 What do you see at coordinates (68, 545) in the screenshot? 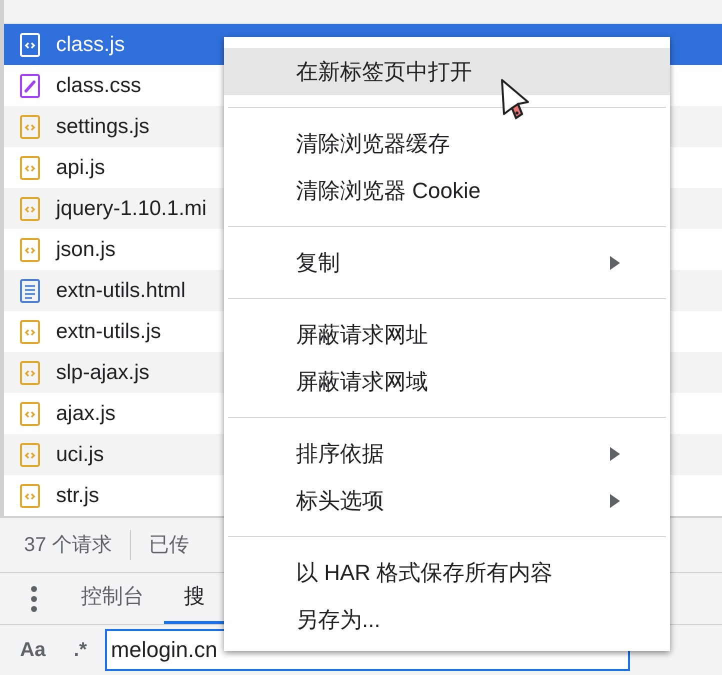
I see `request-count: 37 个请求` at bounding box center [68, 545].